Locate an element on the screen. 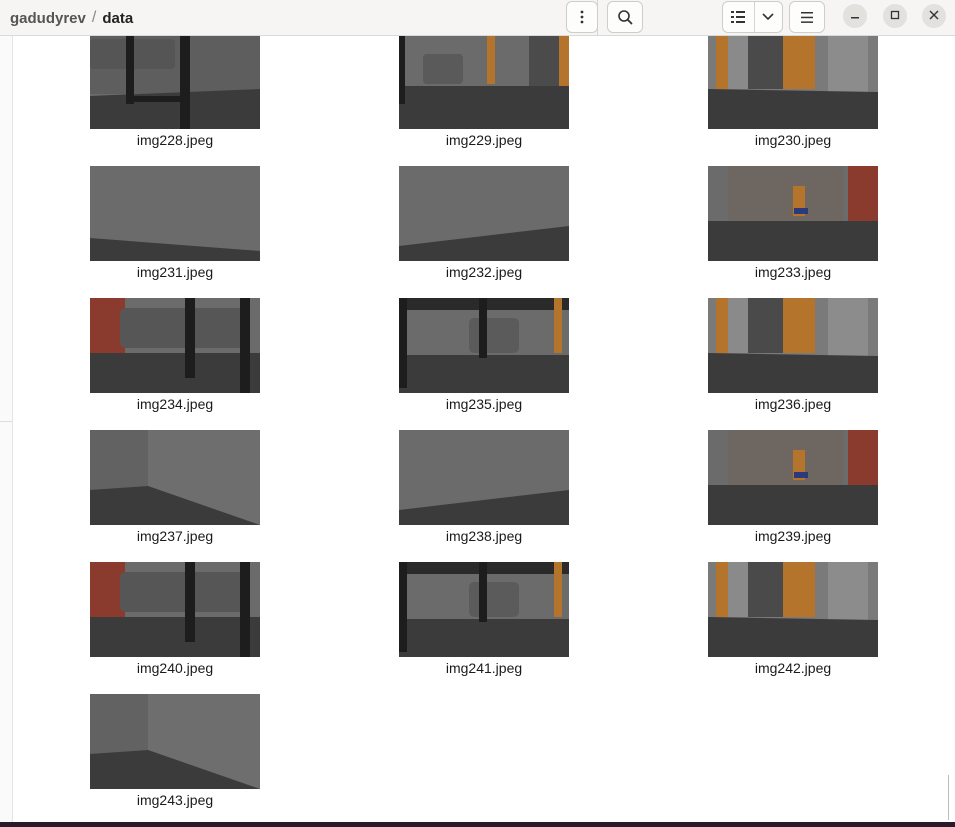  file-item: img233.jpeg is located at coordinates (793, 223).